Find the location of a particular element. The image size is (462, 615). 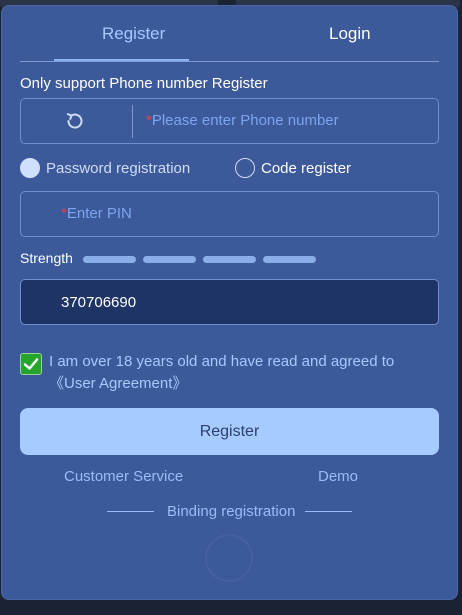

tabs-divider is located at coordinates (229, 61).